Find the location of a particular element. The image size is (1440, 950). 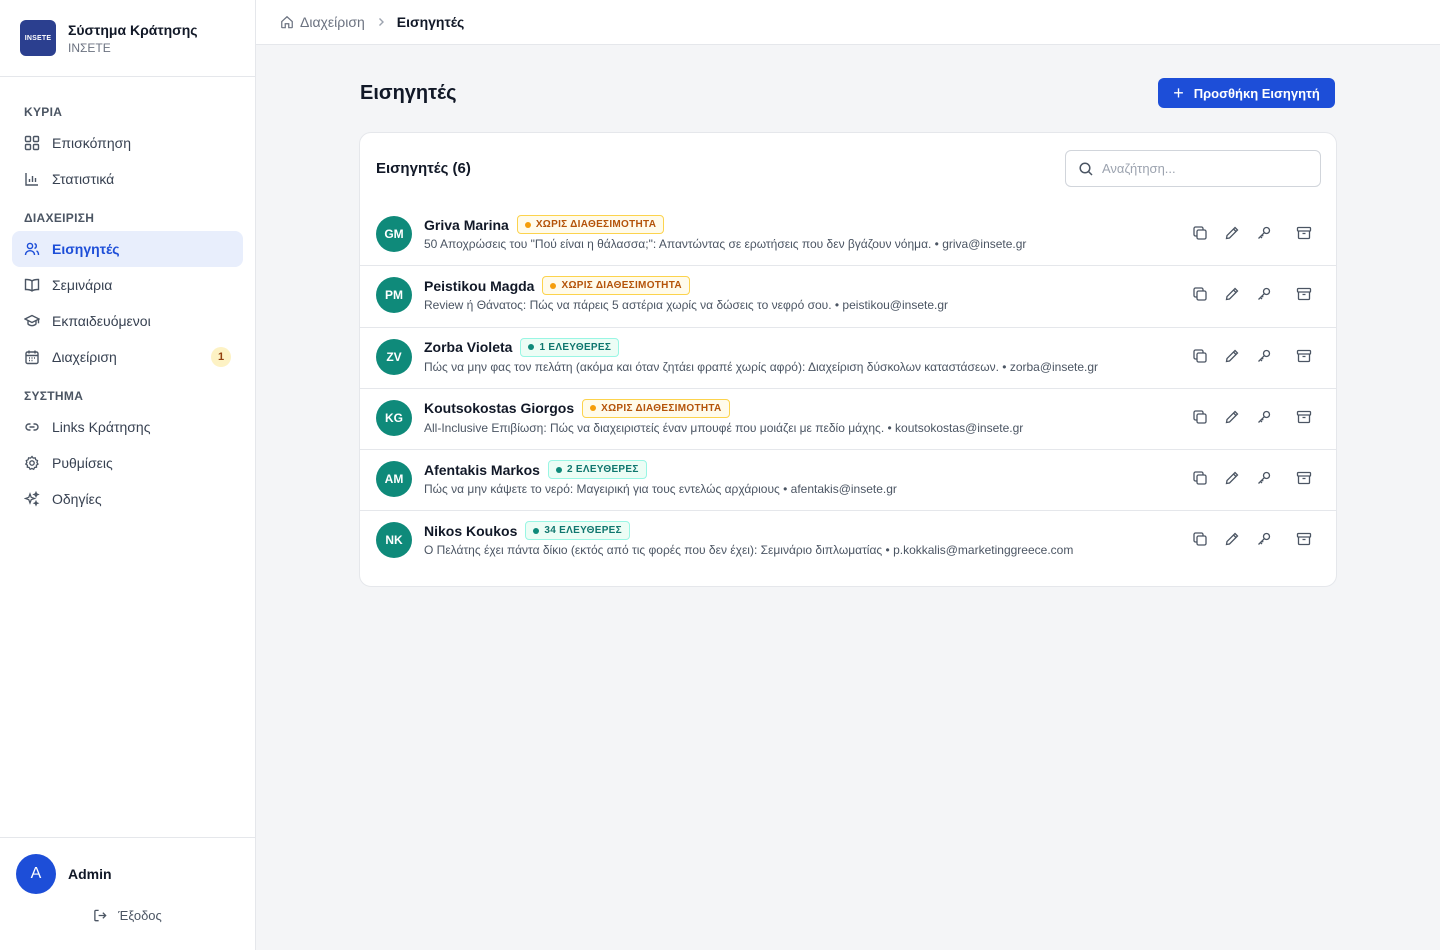

avatar: KG is located at coordinates (394, 417).